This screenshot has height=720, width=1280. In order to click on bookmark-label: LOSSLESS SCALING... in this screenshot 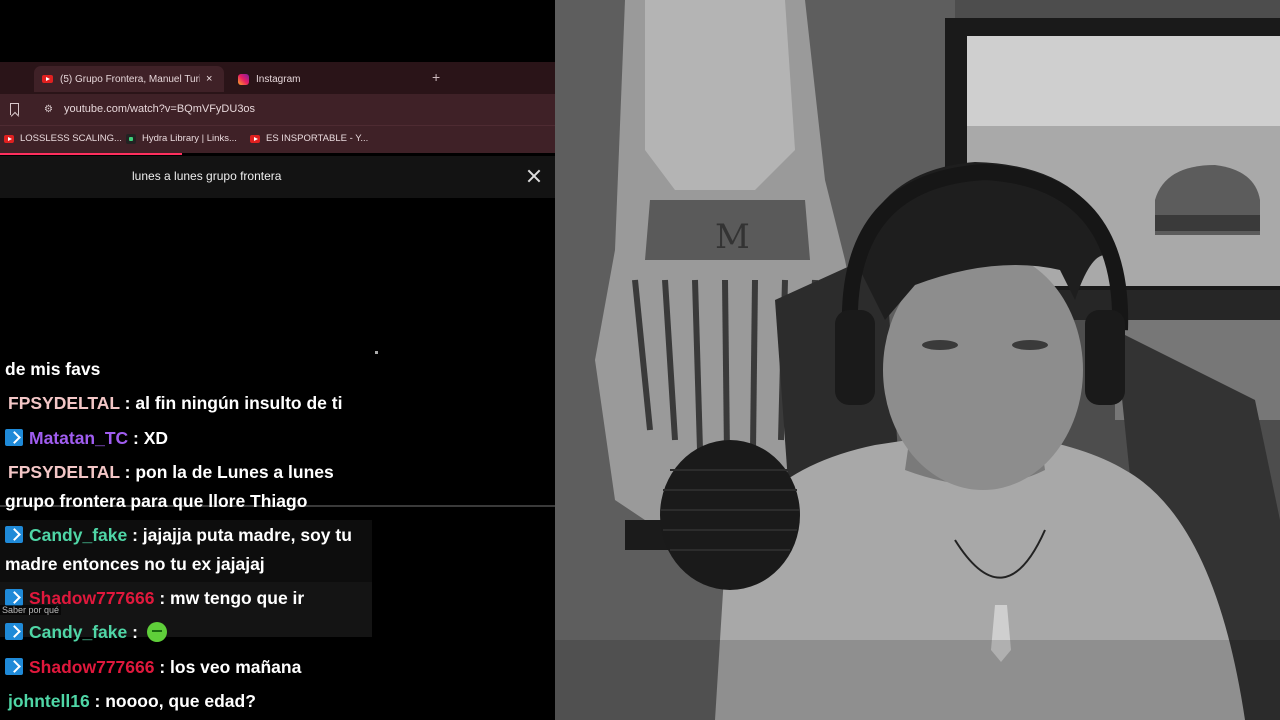, I will do `click(71, 138)`.